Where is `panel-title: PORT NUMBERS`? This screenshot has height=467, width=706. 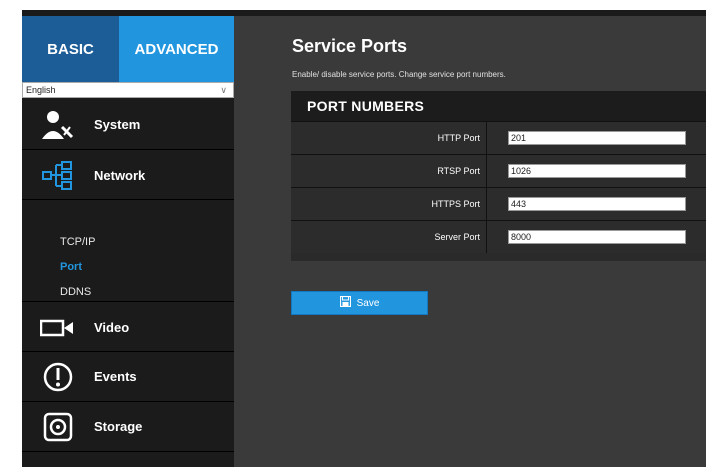 panel-title: PORT NUMBERS is located at coordinates (498, 106).